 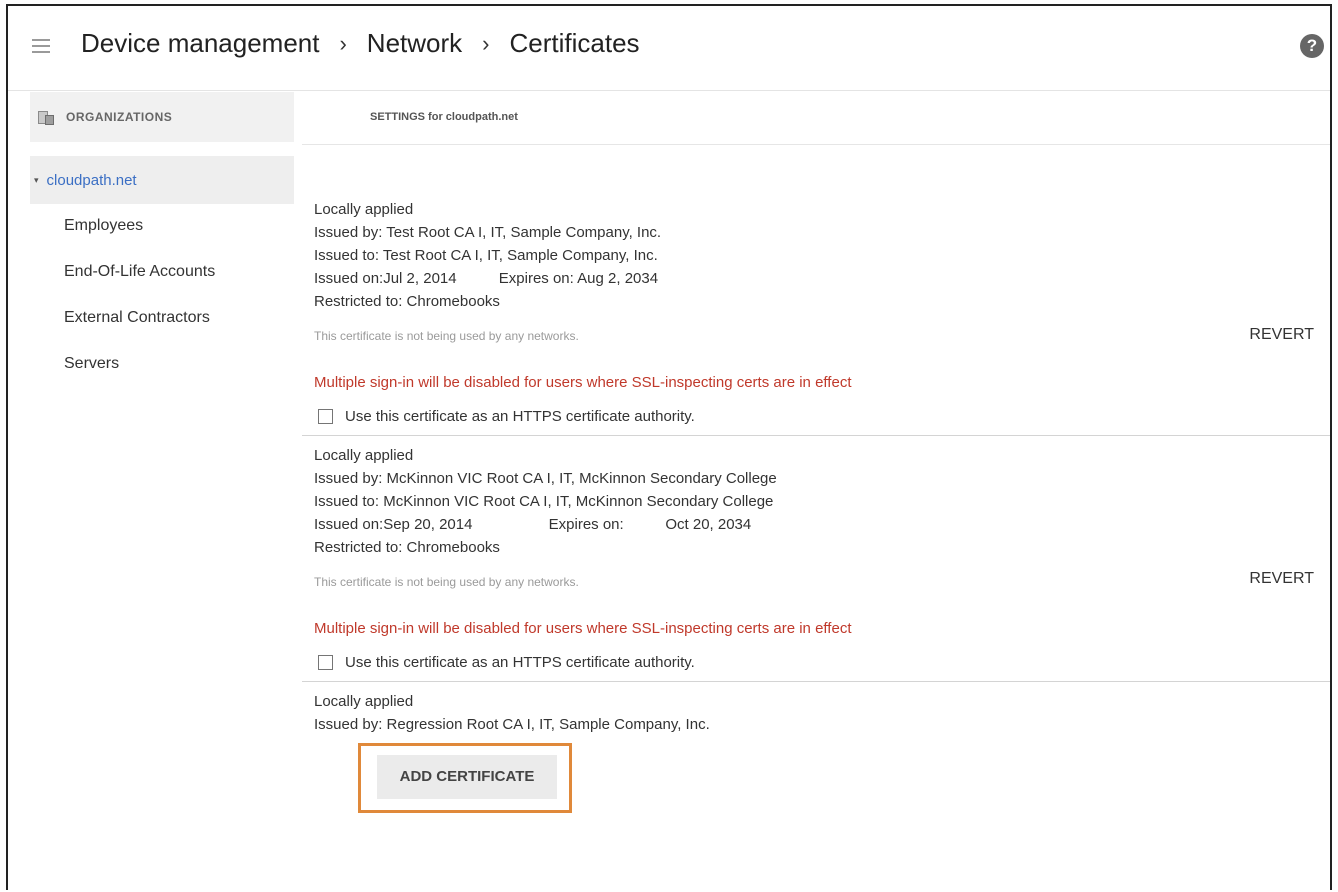 I want to click on cert-expires-on: Expires on: Oct 20, 2034, so click(x=650, y=524).